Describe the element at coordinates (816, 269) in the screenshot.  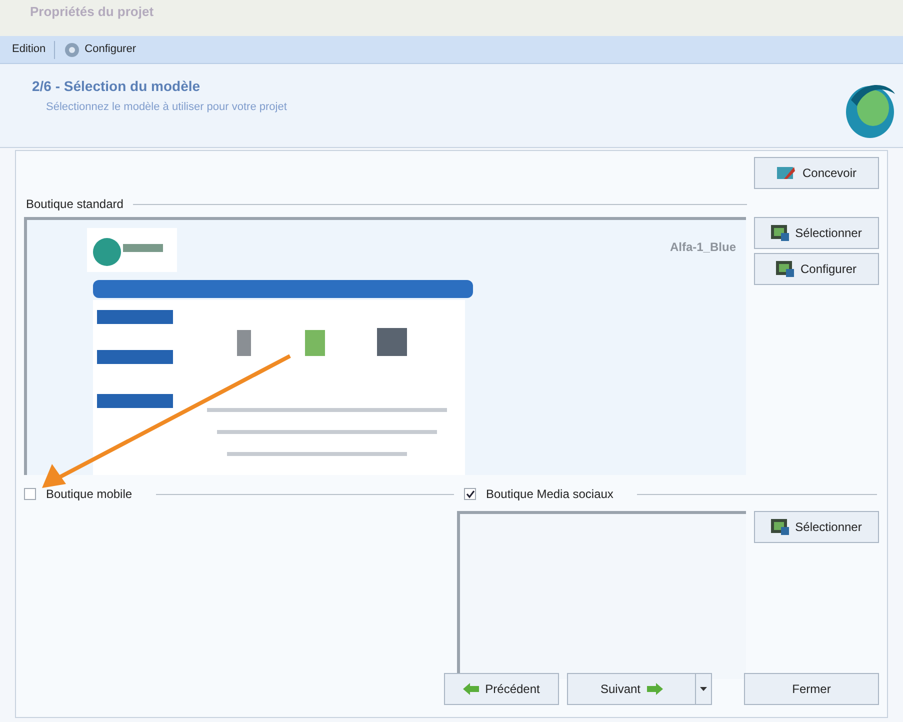
I see `configure-button: Configurer` at that location.